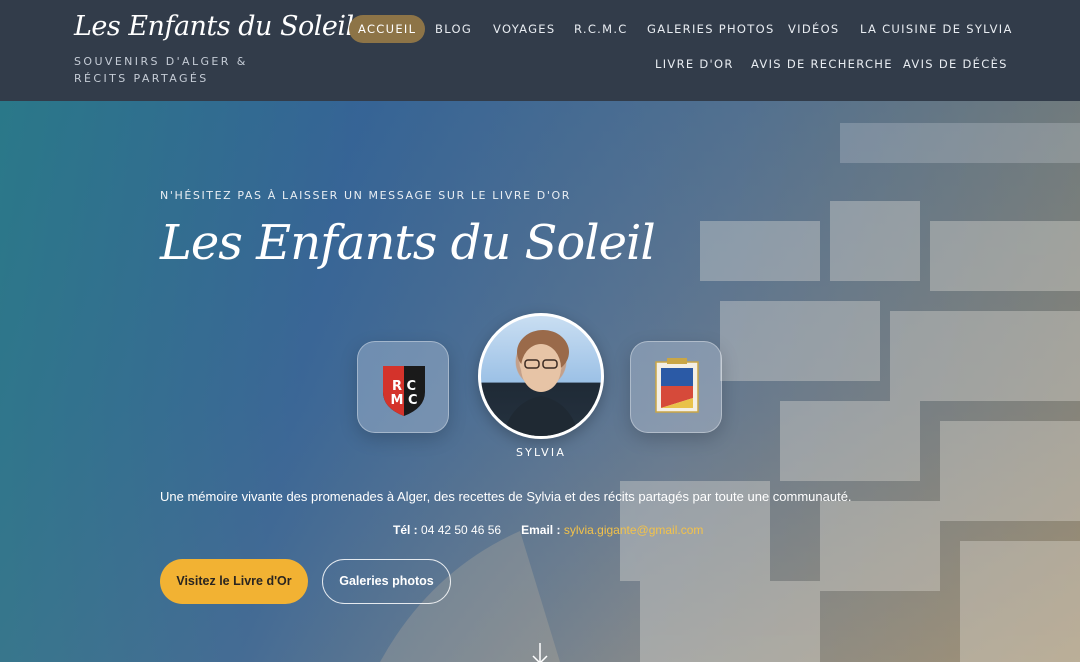 Image resolution: width=1080 pixels, height=662 pixels. I want to click on tel-label: Tél :, so click(405, 530).